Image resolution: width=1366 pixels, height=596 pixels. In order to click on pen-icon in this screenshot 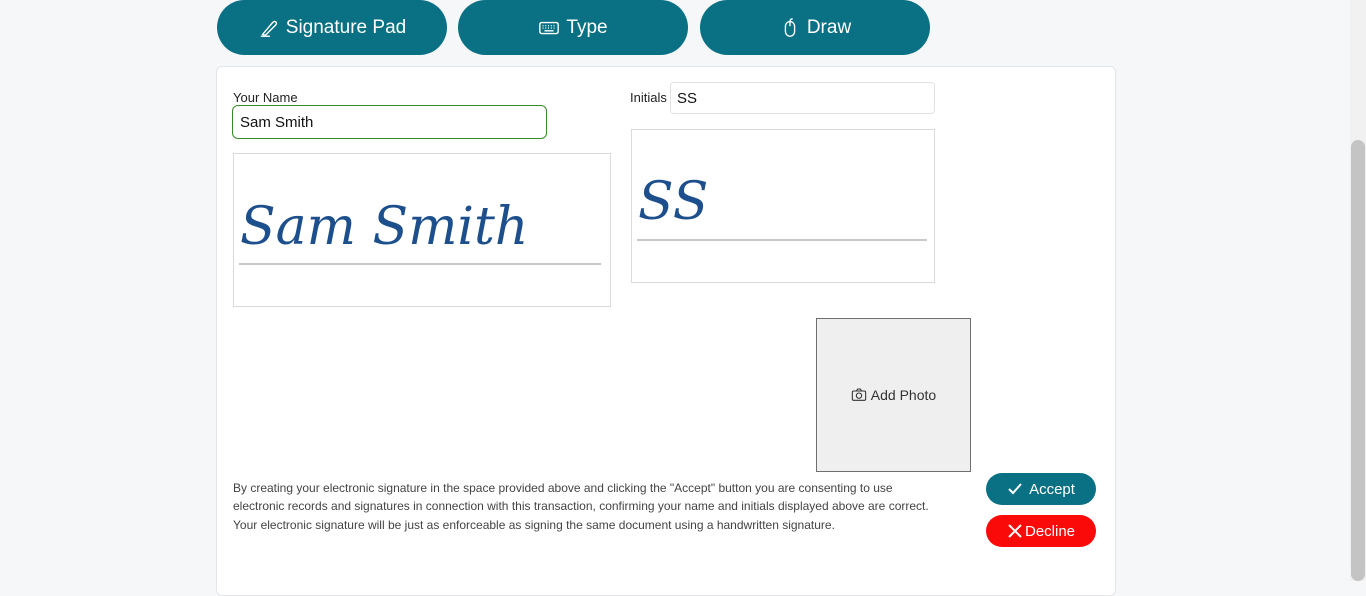, I will do `click(268, 28)`.